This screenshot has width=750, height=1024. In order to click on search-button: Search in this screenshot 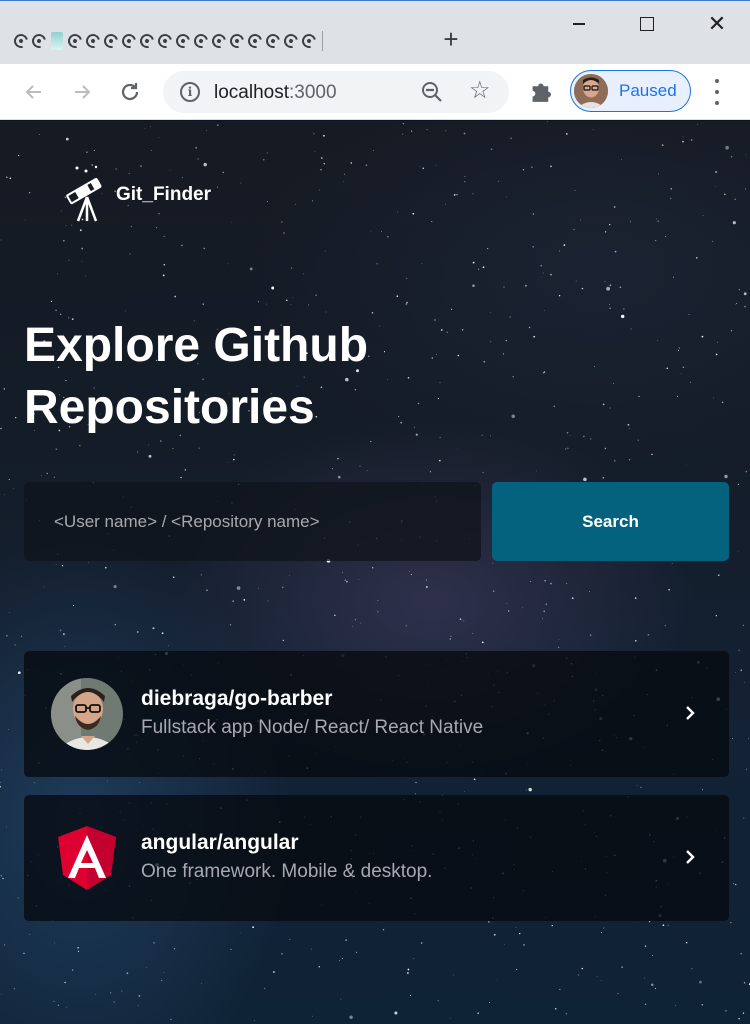, I will do `click(610, 521)`.